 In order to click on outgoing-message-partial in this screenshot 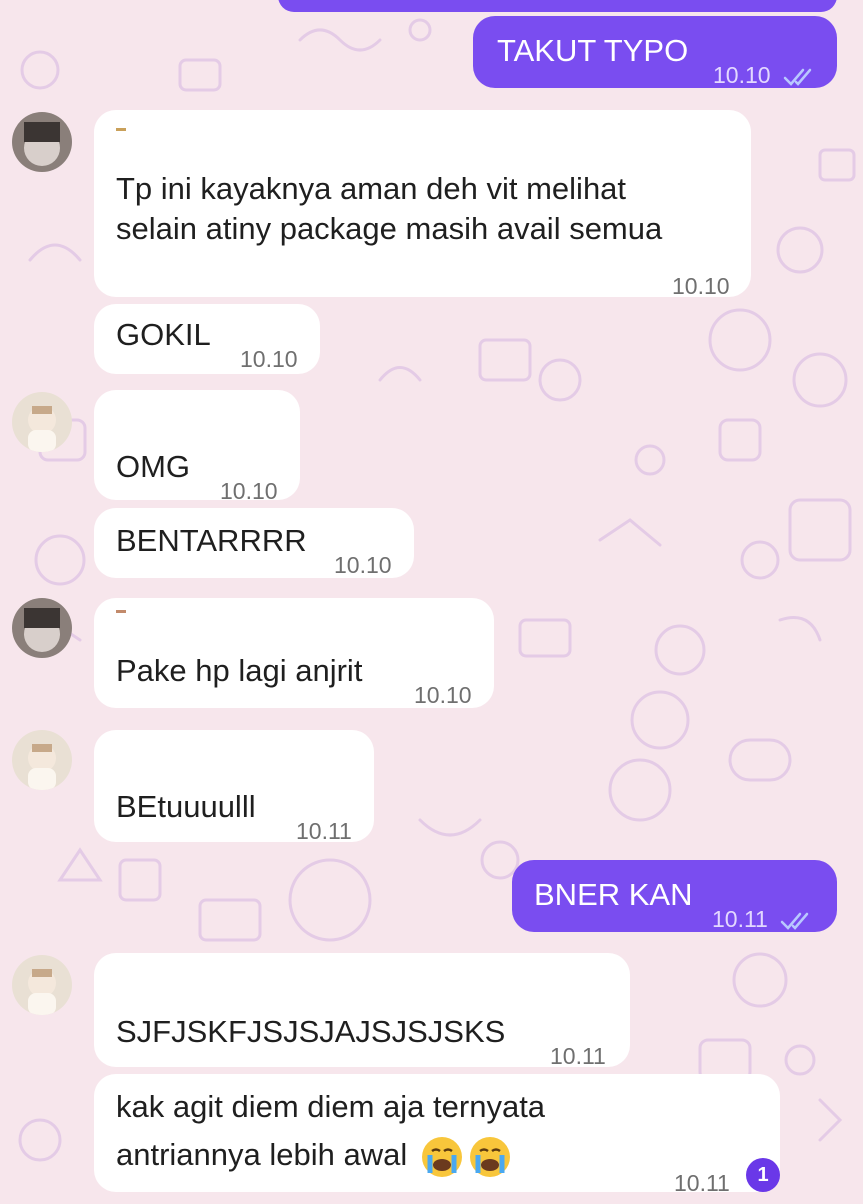, I will do `click(557, 6)`.